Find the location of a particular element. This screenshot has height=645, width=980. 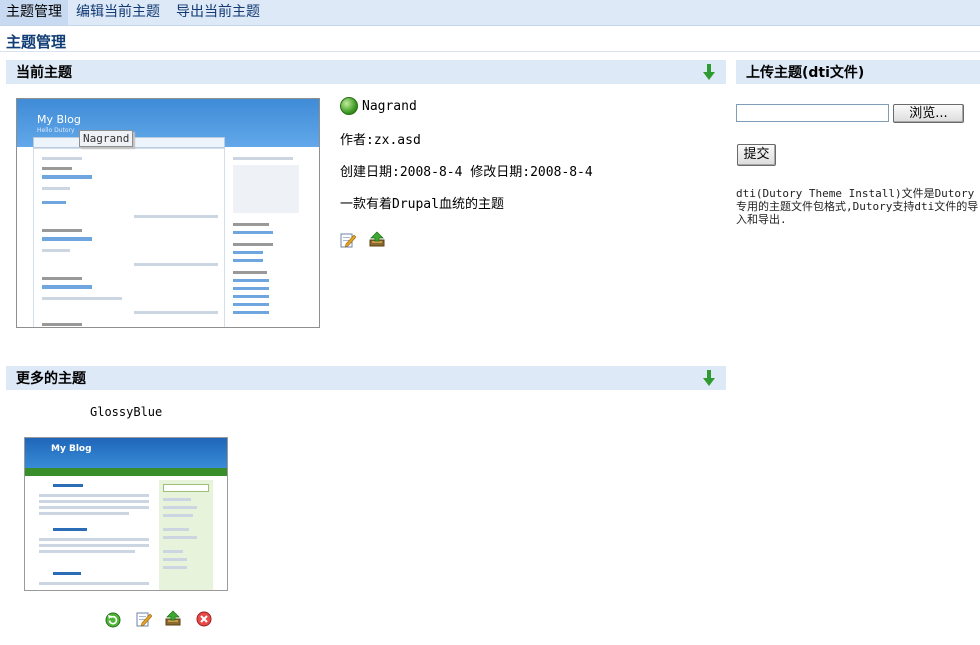

theme-name-row: Nagrand is located at coordinates (525, 106).